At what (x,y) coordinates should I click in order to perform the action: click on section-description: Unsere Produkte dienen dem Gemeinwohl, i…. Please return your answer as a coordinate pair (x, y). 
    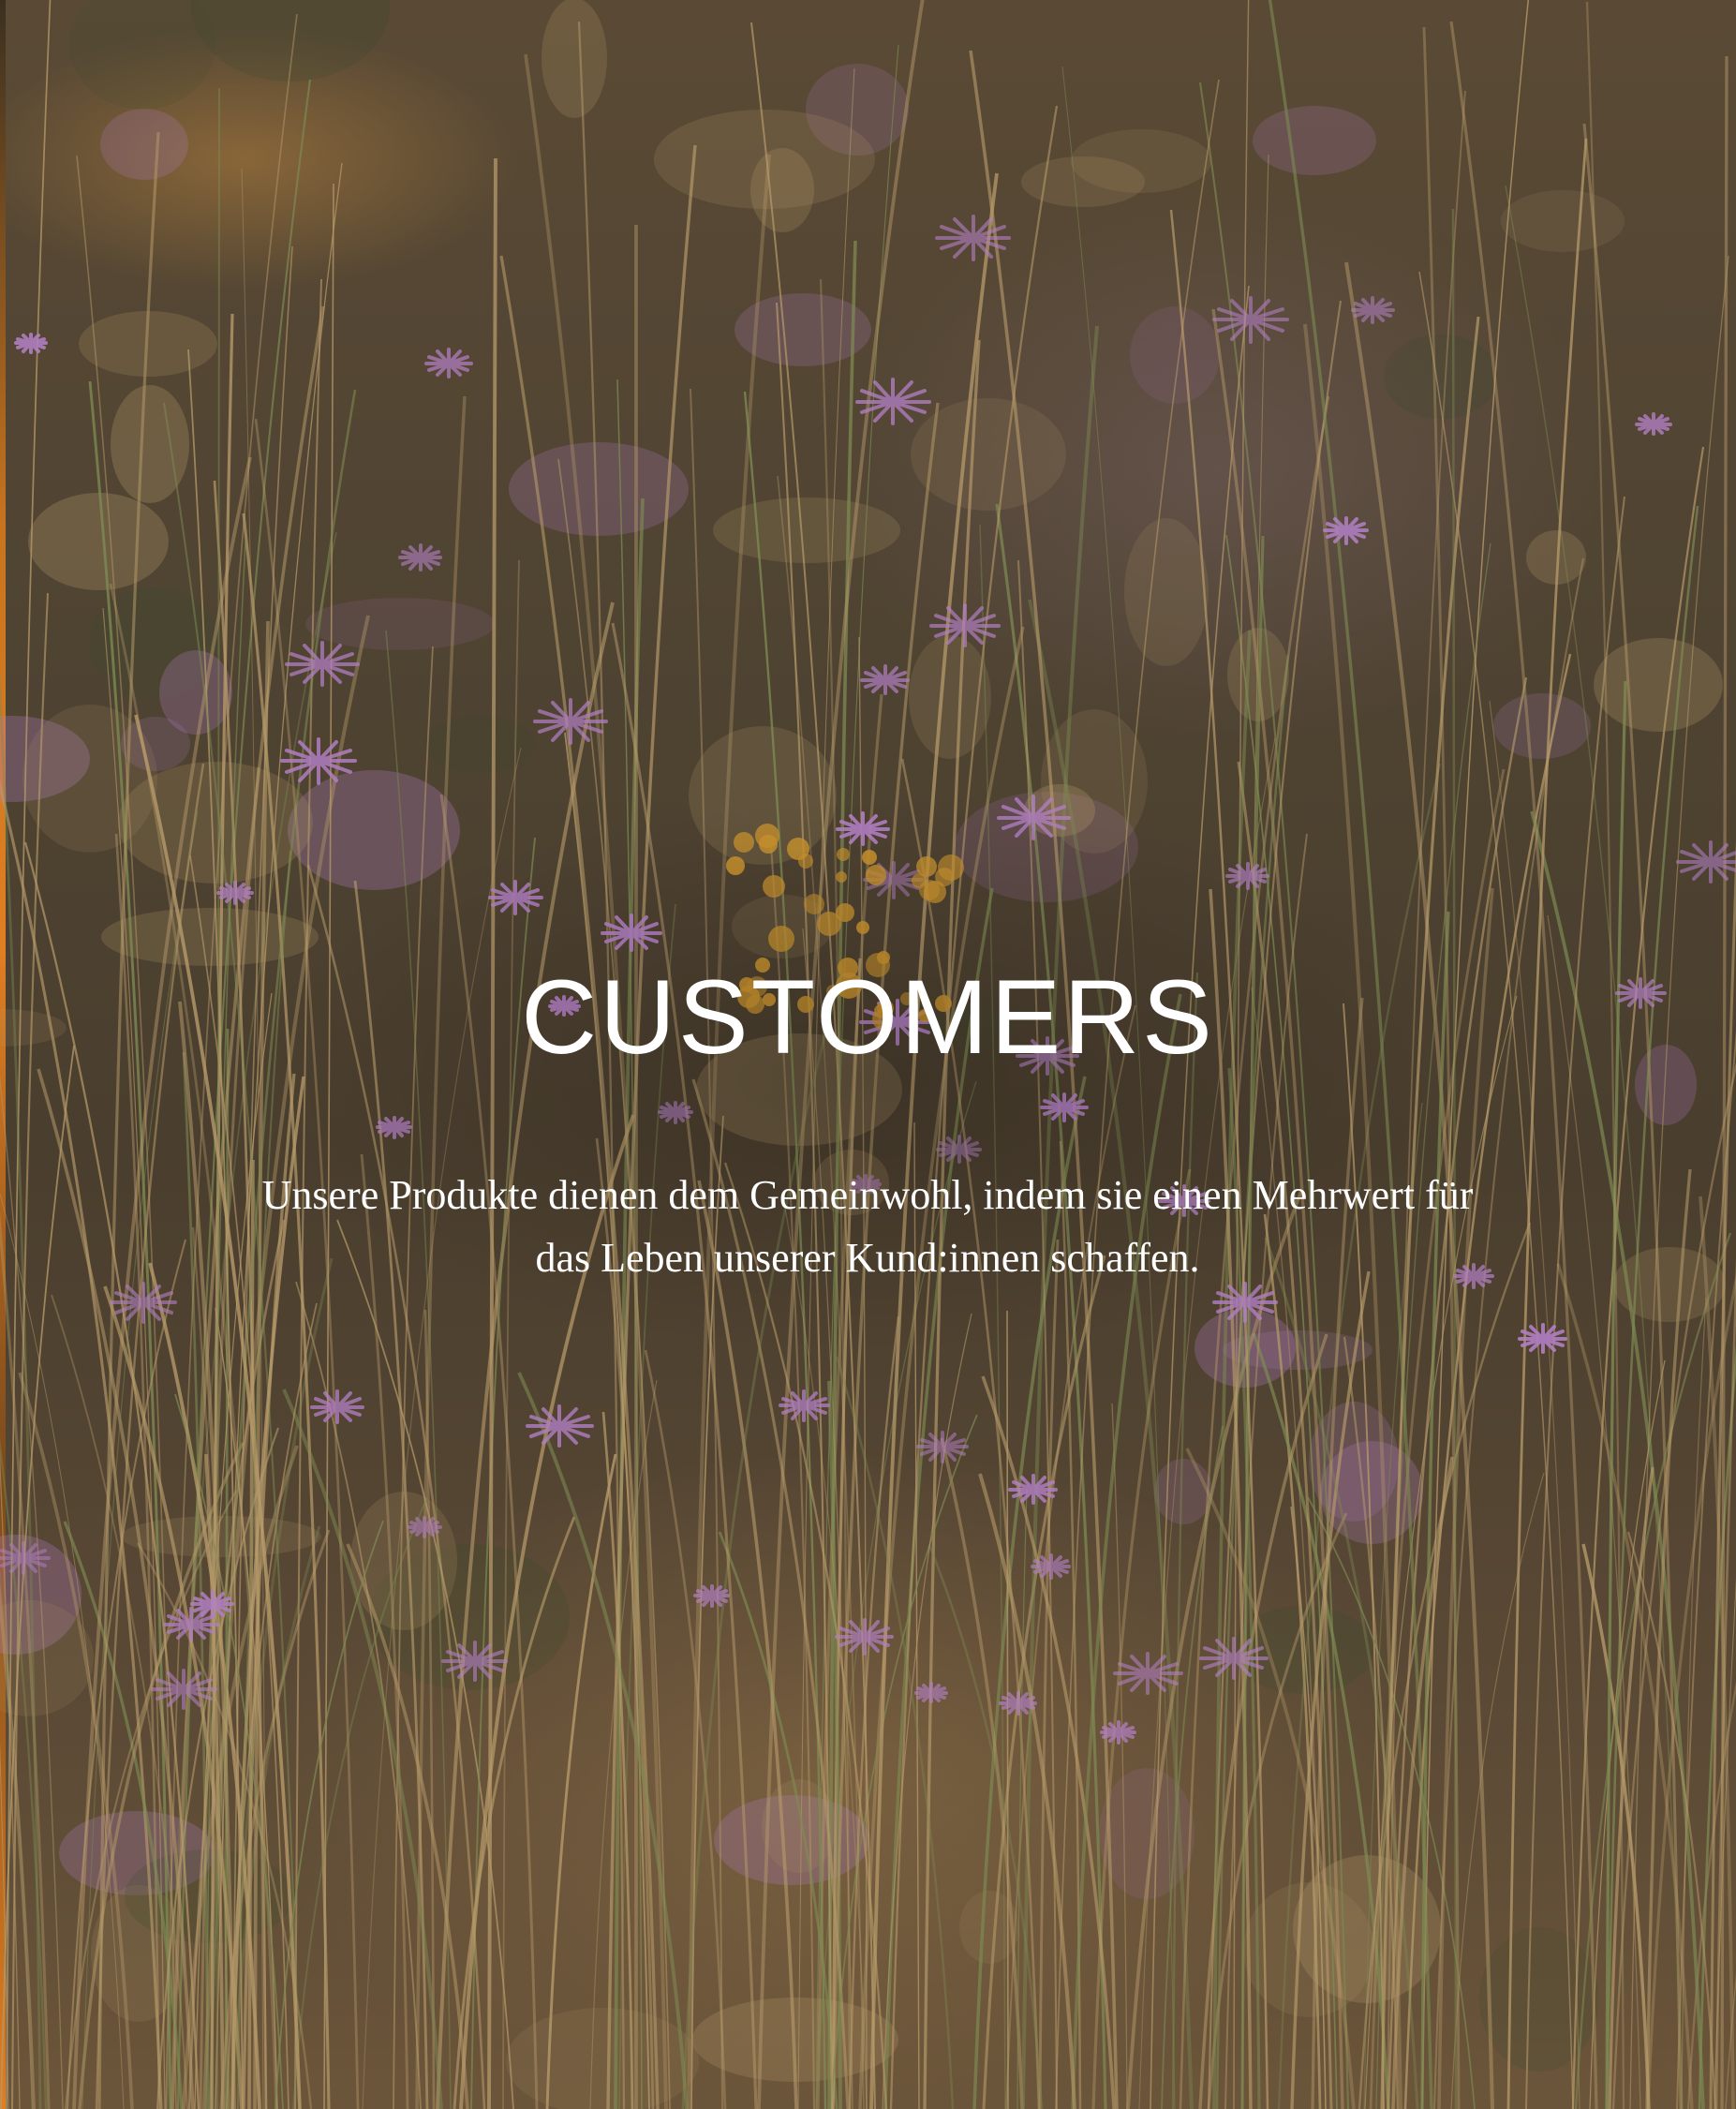
    Looking at the image, I should click on (868, 1227).